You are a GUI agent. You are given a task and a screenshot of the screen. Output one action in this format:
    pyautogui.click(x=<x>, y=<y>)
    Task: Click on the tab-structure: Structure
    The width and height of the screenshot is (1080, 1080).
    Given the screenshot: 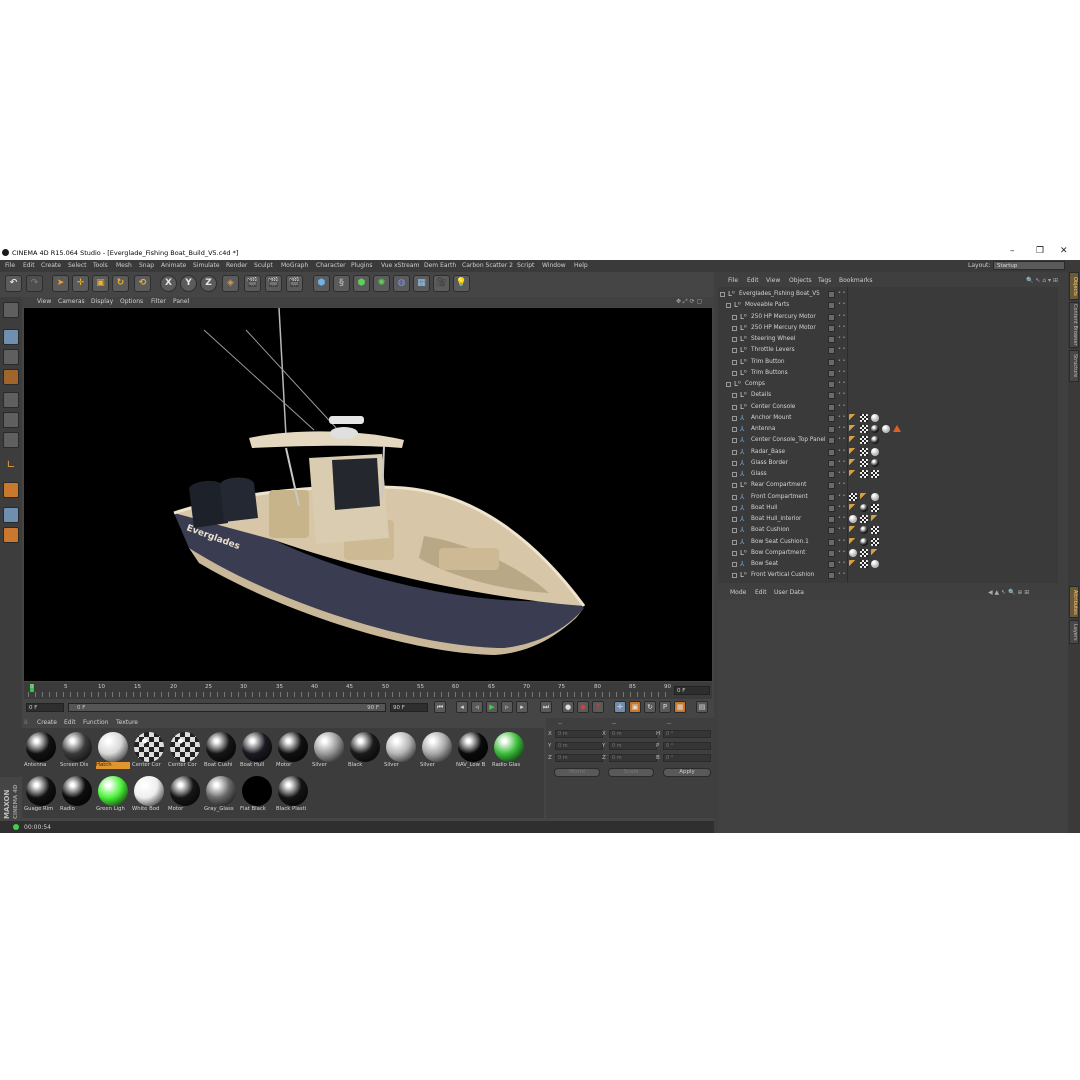 What is the action you would take?
    pyautogui.click(x=1074, y=366)
    